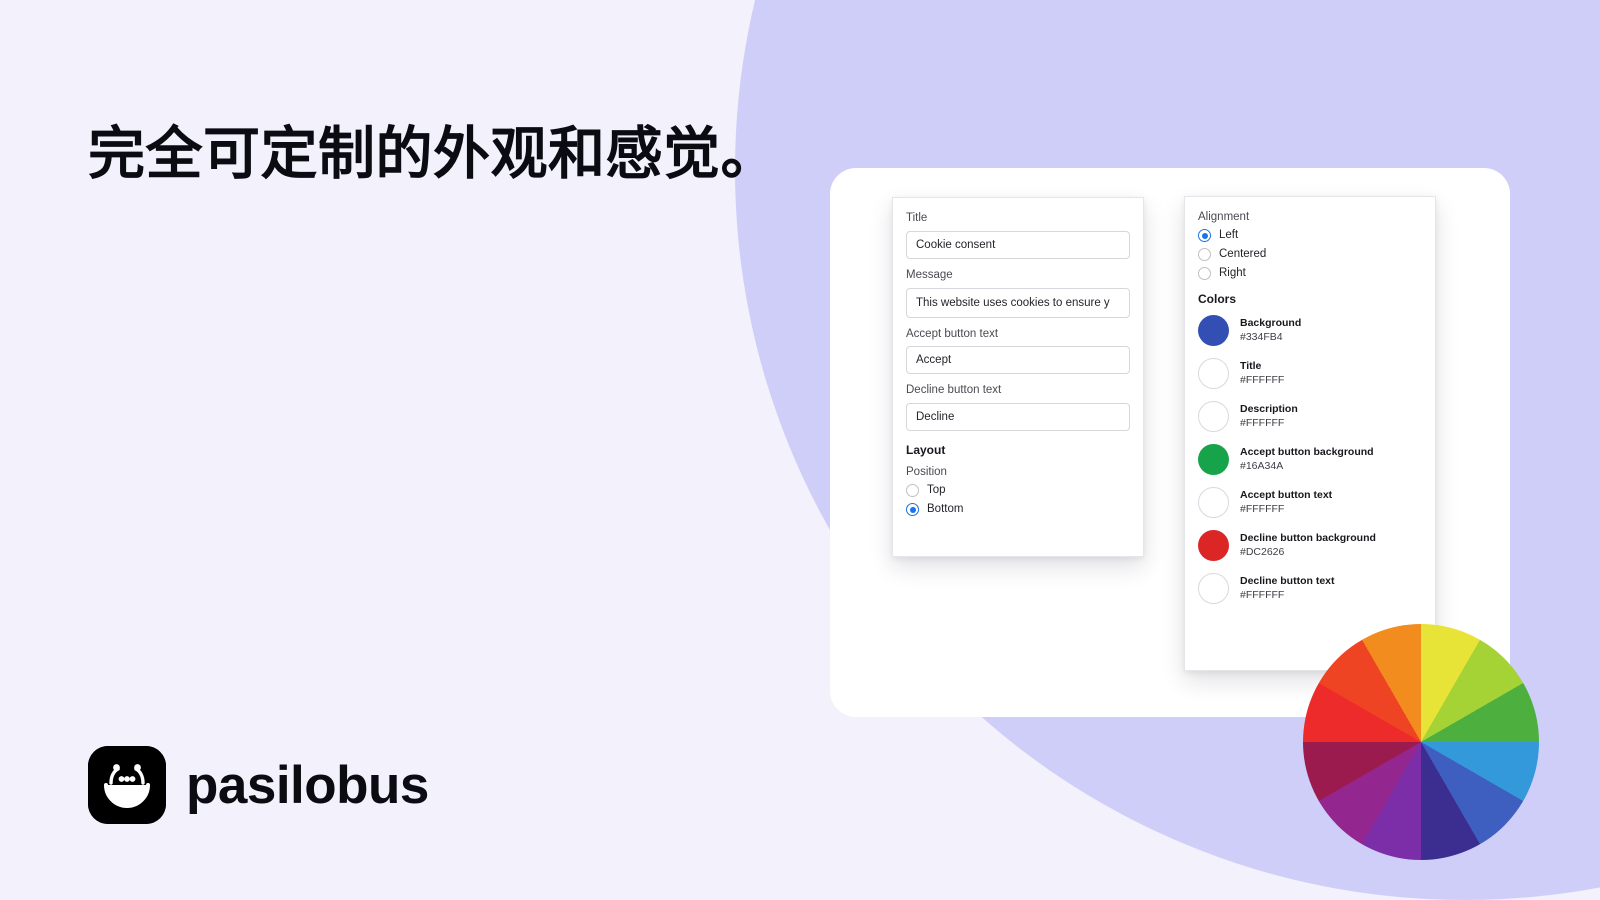  Describe the element at coordinates (1018, 244) in the screenshot. I see `title-input: Cookie consent` at that location.